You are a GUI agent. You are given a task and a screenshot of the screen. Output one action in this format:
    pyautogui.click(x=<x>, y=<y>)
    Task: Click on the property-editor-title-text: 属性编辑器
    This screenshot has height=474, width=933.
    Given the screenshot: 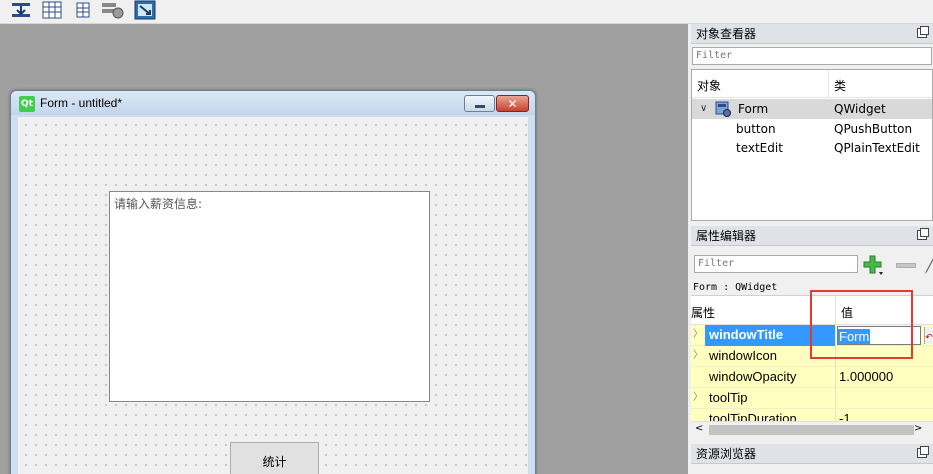 What is the action you would take?
    pyautogui.click(x=726, y=236)
    